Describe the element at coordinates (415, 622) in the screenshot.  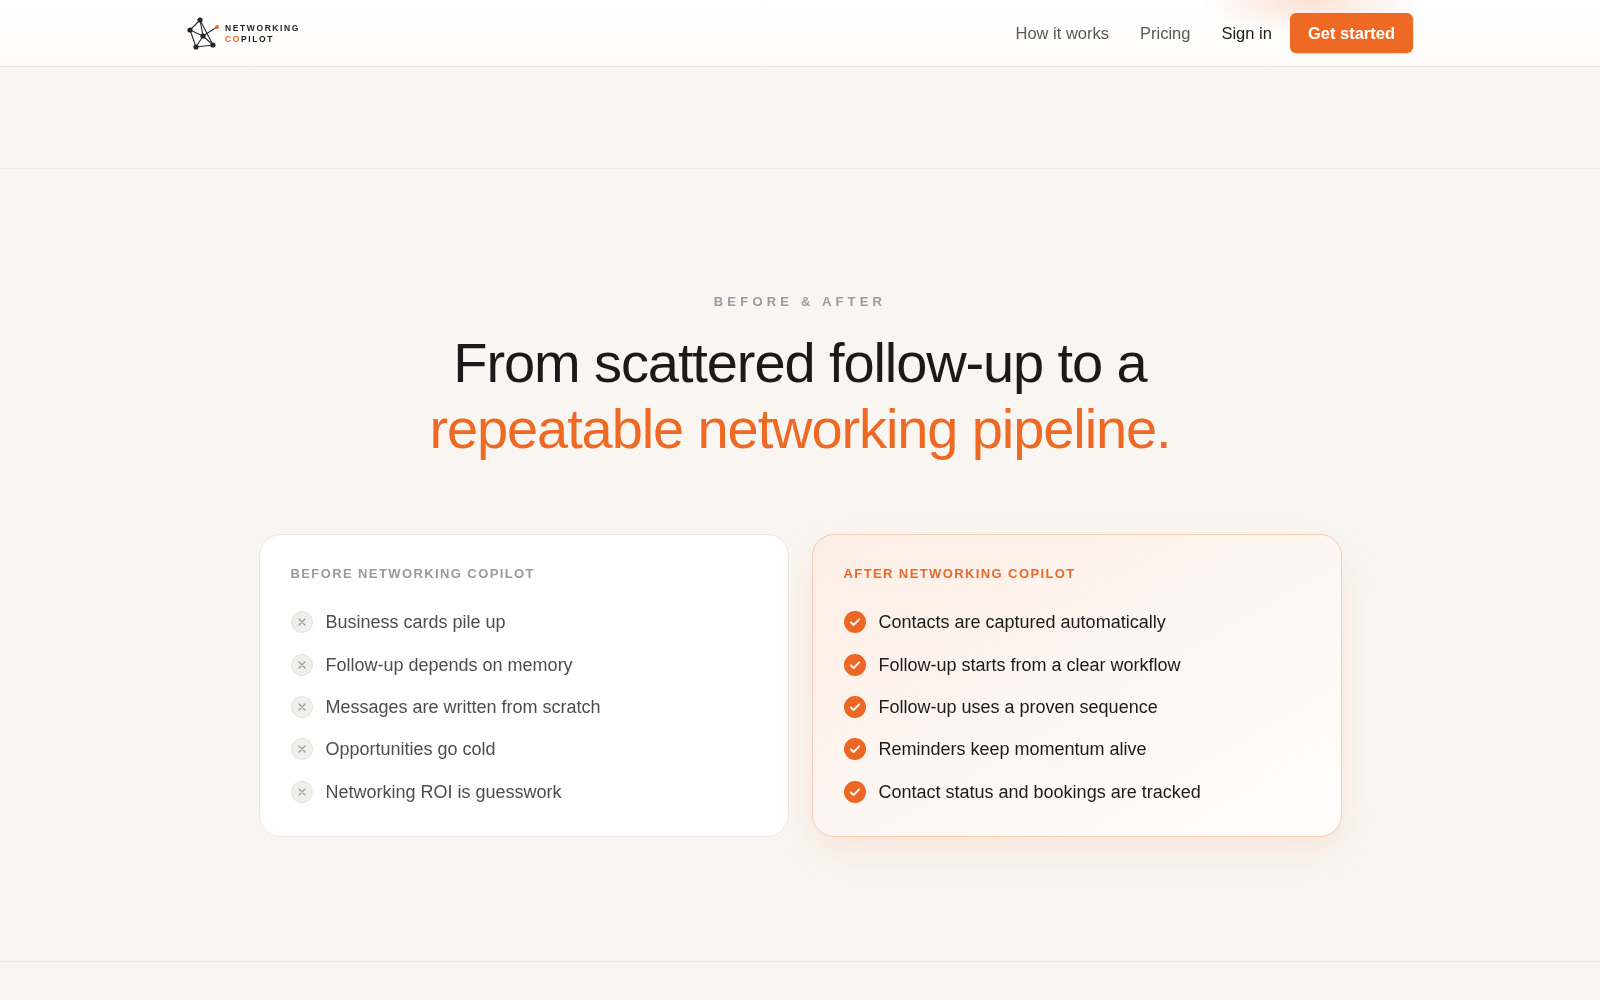
I see `list-item-text: Business cards pile up` at that location.